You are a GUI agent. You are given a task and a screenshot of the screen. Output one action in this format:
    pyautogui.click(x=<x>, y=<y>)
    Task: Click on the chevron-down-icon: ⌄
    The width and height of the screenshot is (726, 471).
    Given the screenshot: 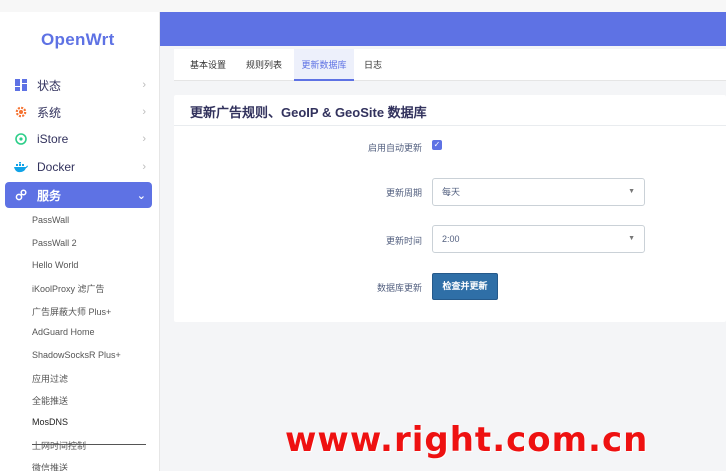 What is the action you would take?
    pyautogui.click(x=141, y=195)
    